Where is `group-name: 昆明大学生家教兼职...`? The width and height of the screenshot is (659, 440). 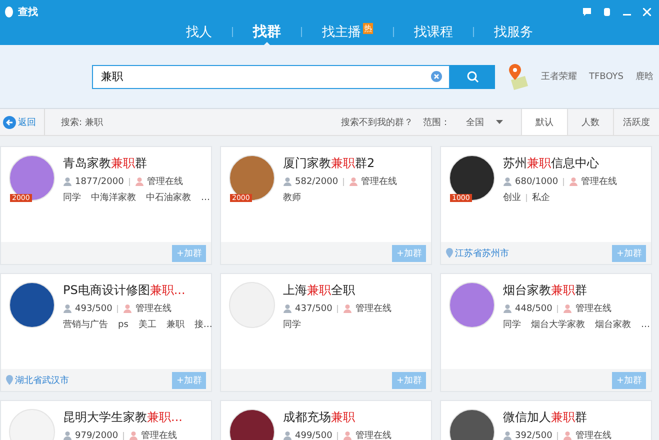
group-name: 昆明大学生家教兼职... is located at coordinates (122, 417).